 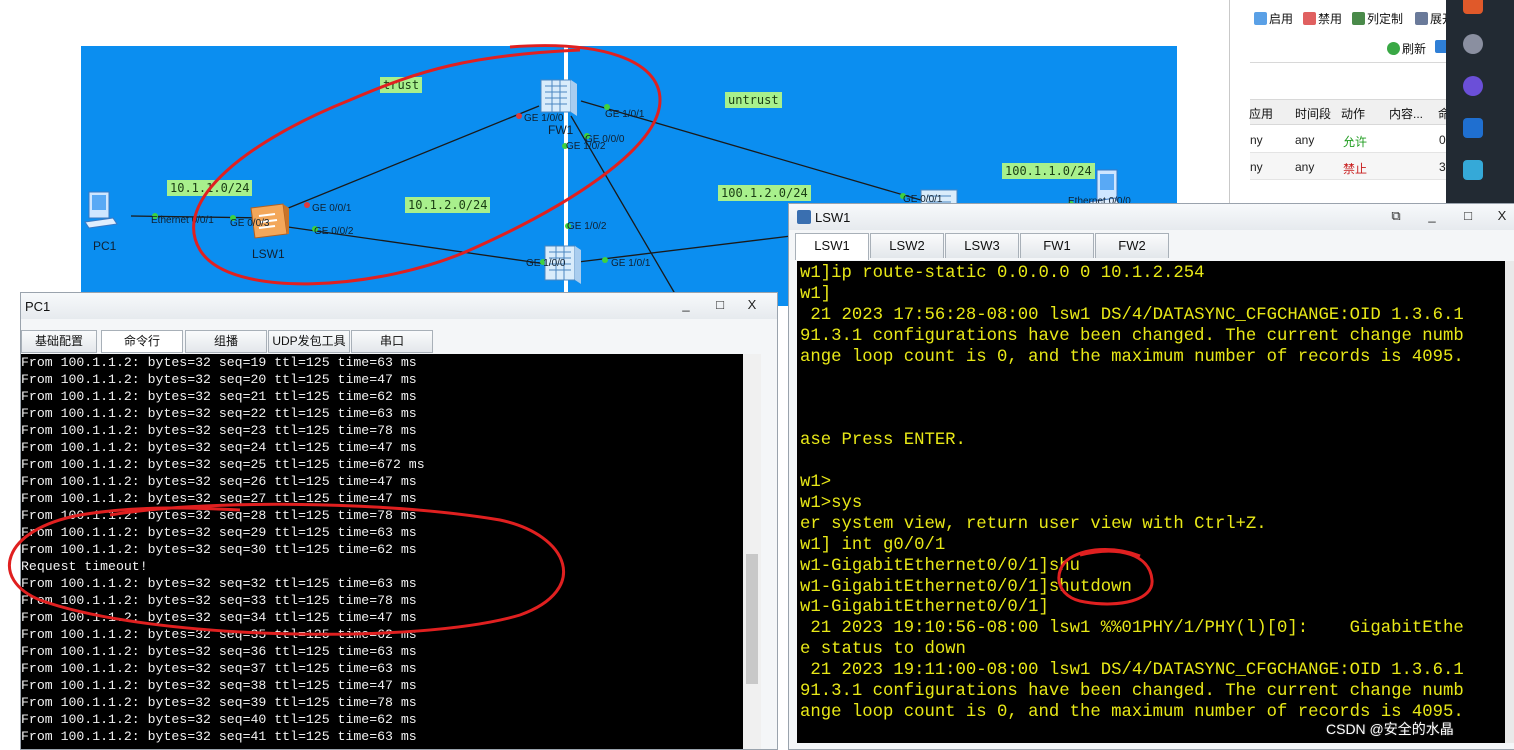 What do you see at coordinates (1473, 86) in the screenshot?
I see `copilot-icon` at bounding box center [1473, 86].